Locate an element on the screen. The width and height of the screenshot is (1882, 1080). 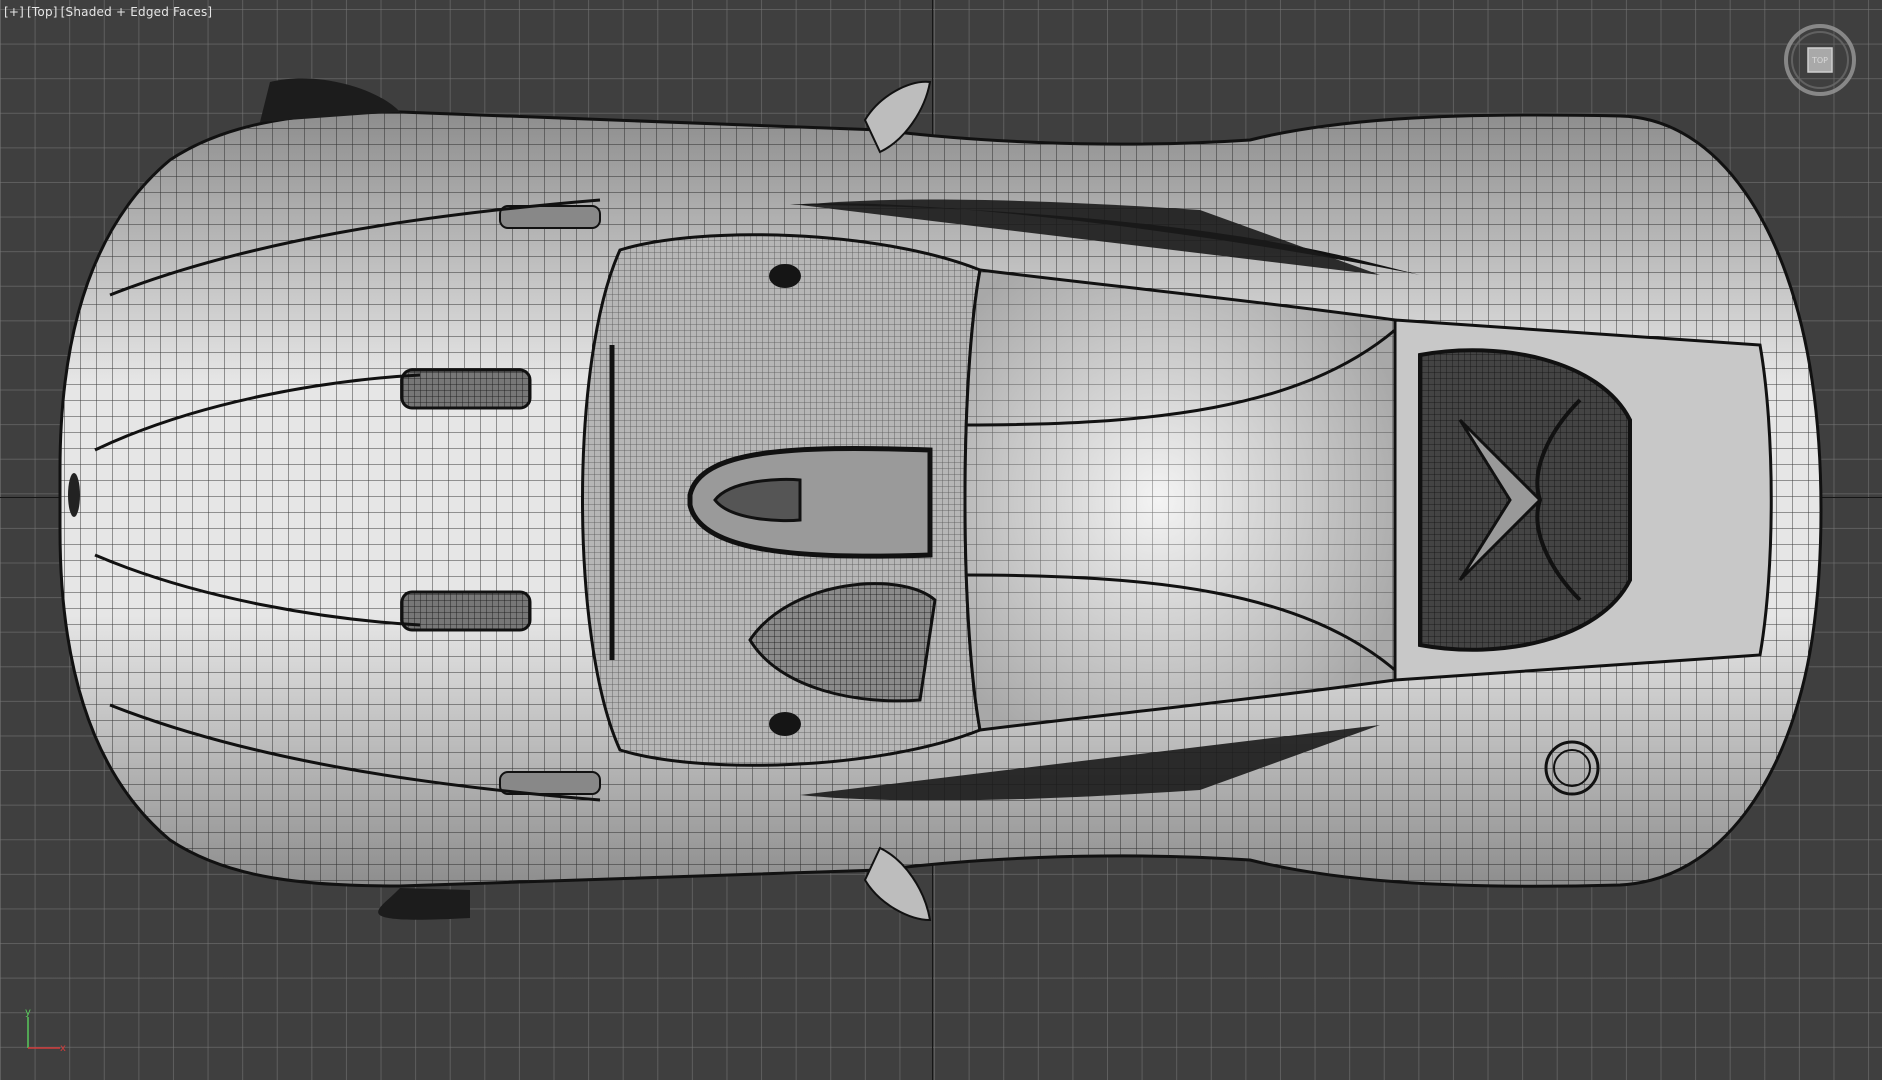
viewcube-icon: TOP is located at coordinates (1820, 60).